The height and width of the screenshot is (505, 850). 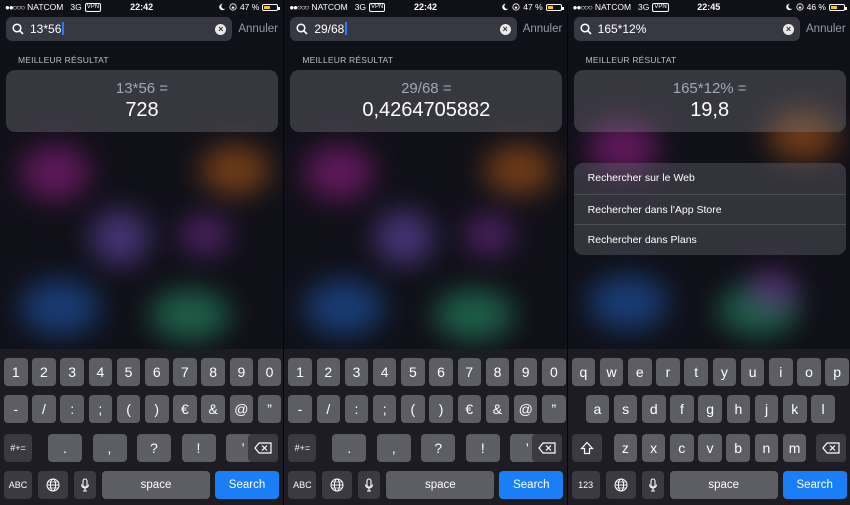 I want to click on key-punctuation: !, so click(x=198, y=448).